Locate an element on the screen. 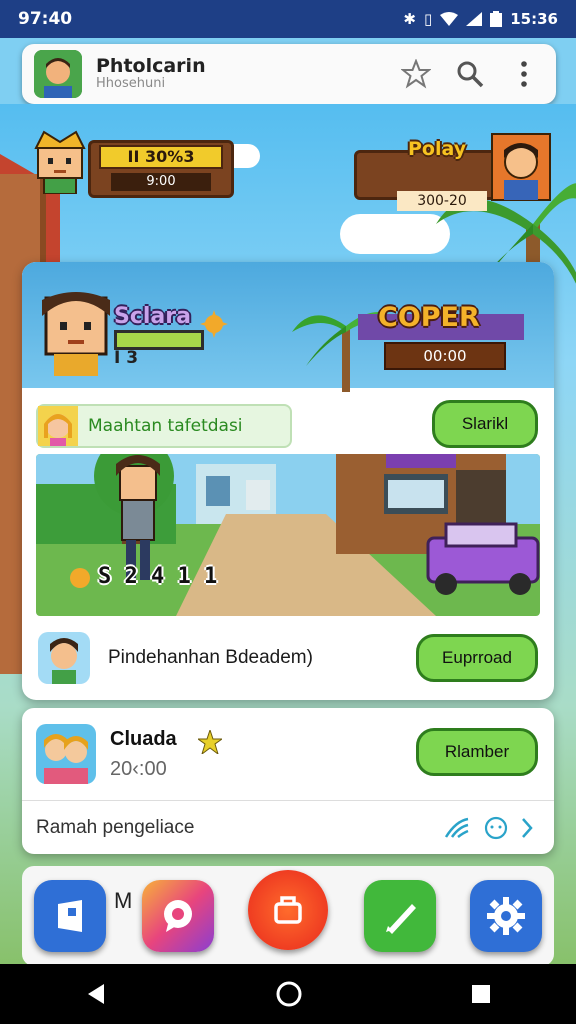 This screenshot has width=576, height=1024. files-app-icon is located at coordinates (70, 916).